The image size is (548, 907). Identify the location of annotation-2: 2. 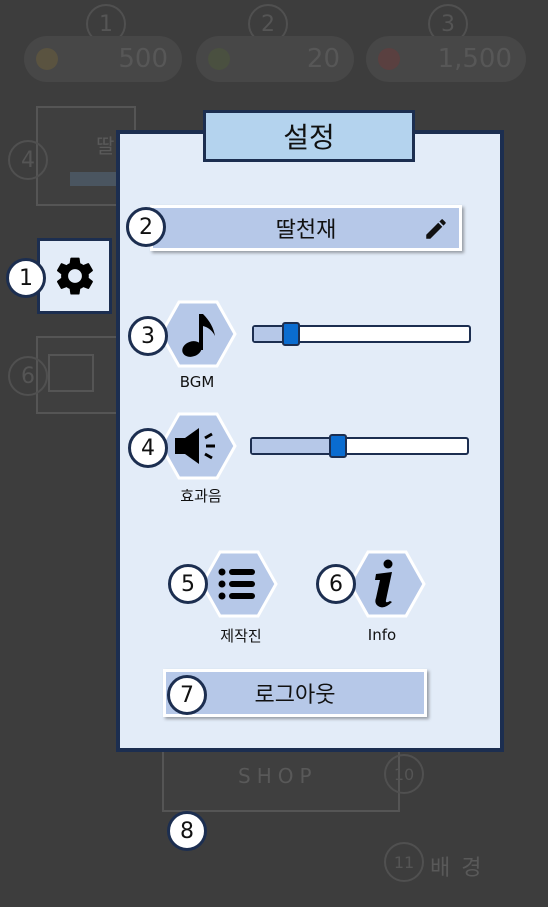
(146, 227).